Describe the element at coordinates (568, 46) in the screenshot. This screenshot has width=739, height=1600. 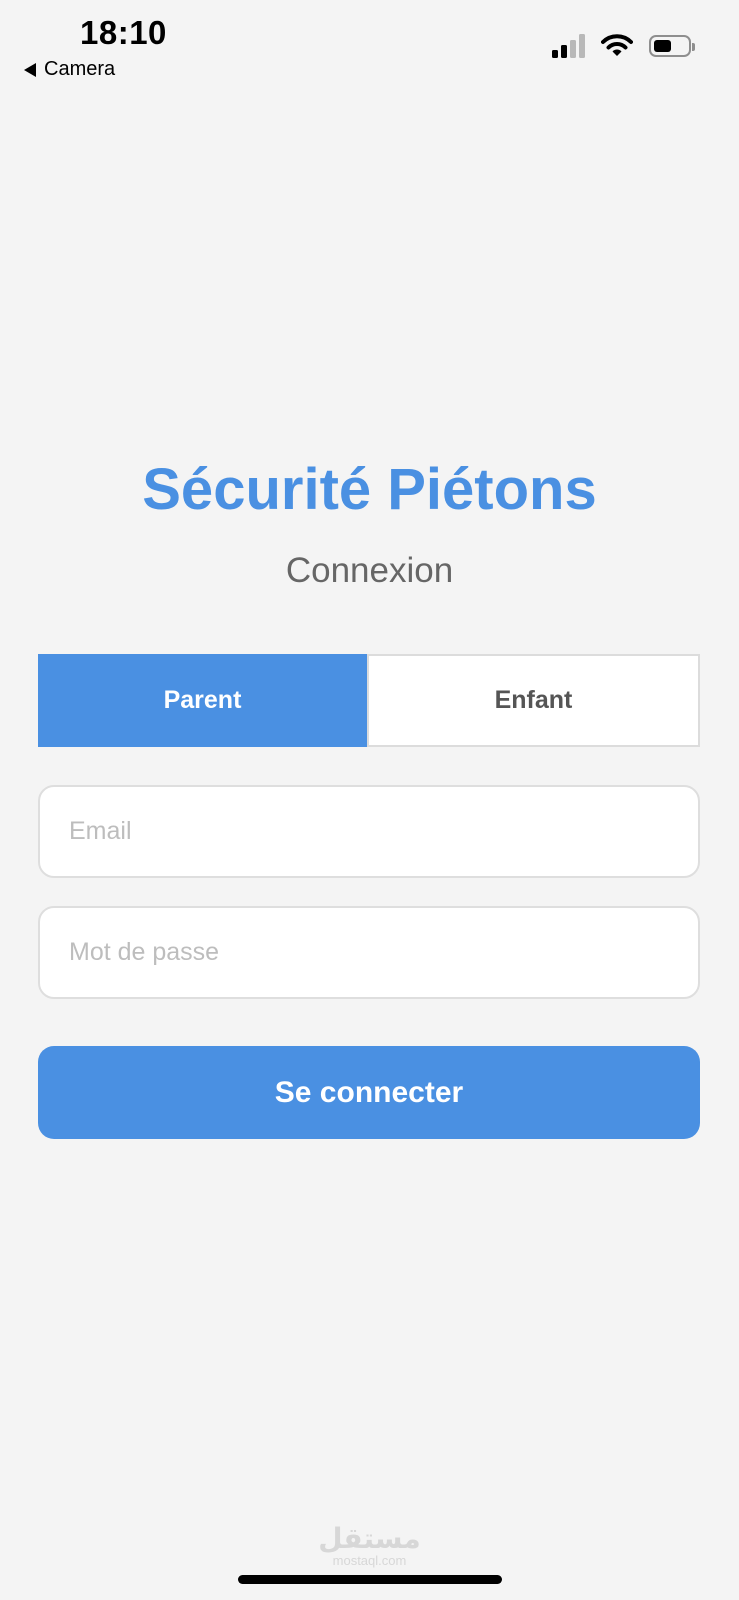
I see `cellular-signal-icon` at that location.